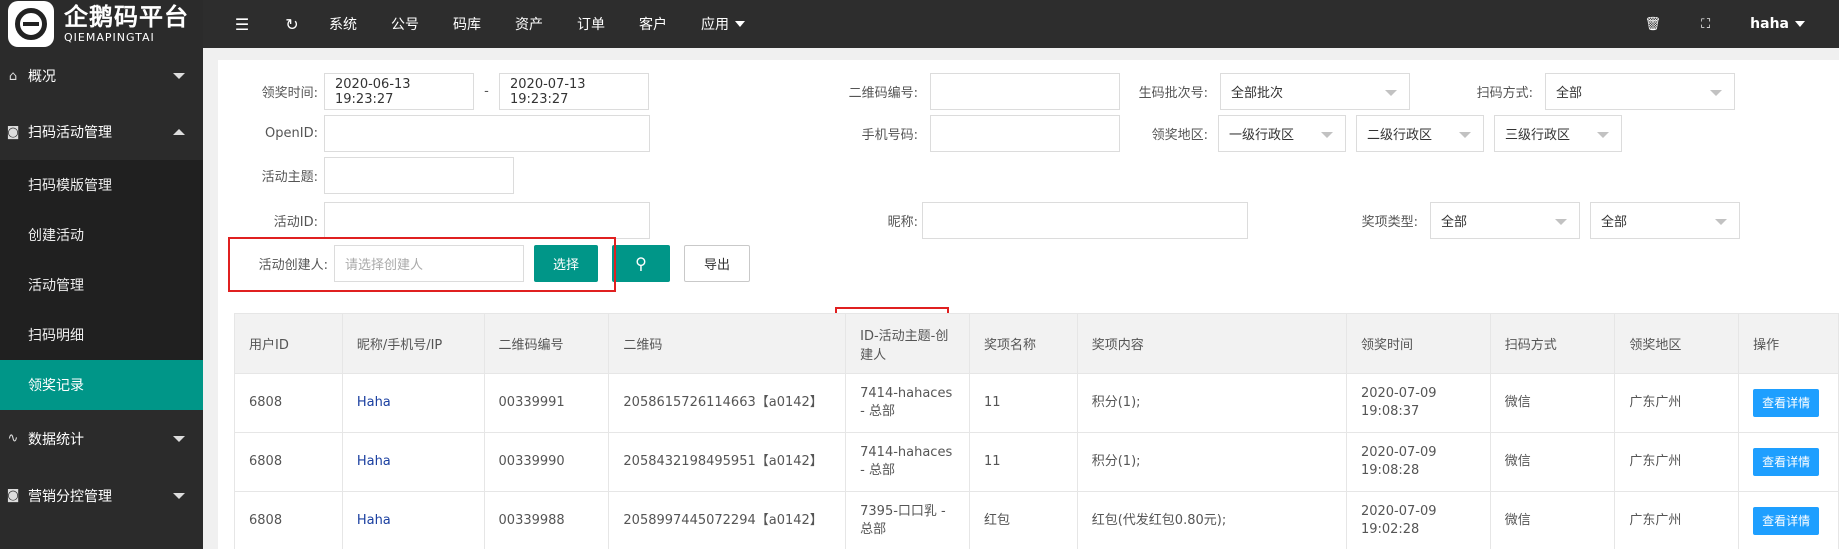 This screenshot has height=549, width=1839. I want to click on nav-public-account: 公号, so click(405, 24).